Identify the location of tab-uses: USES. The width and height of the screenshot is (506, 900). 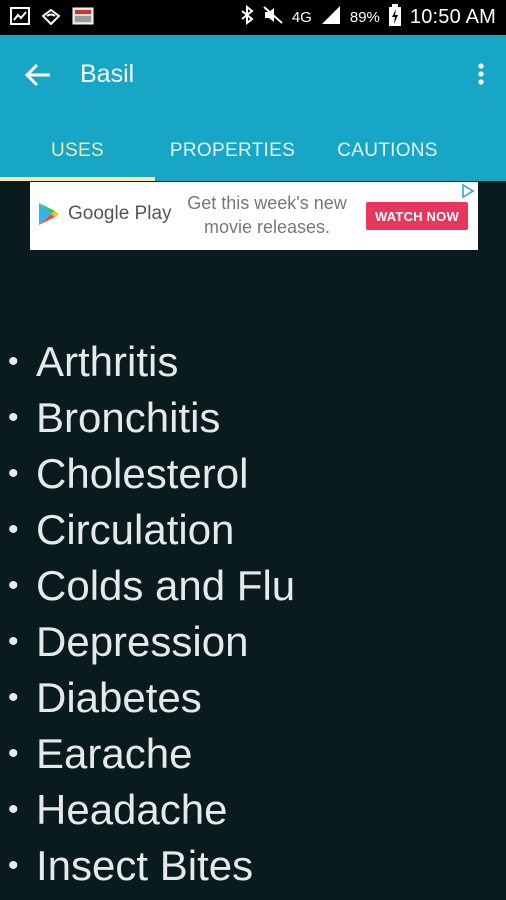
(77, 151).